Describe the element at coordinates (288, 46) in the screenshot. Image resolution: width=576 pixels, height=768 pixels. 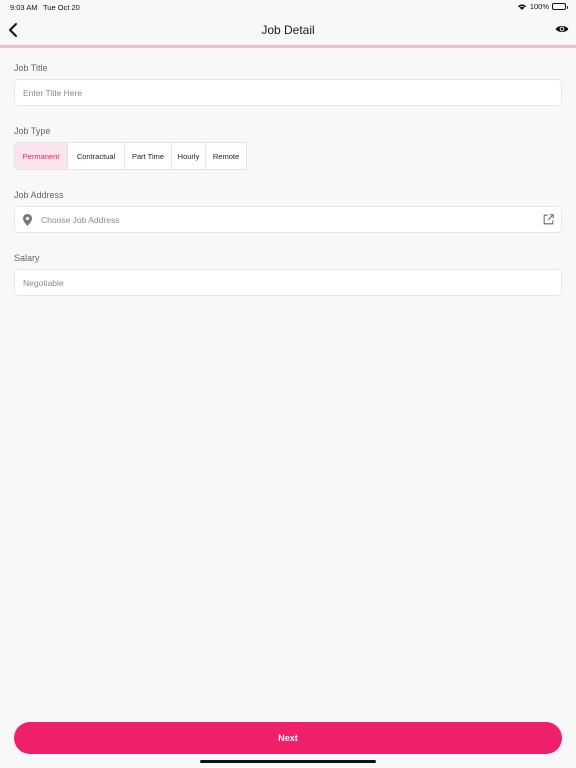
I see `header-divider` at that location.